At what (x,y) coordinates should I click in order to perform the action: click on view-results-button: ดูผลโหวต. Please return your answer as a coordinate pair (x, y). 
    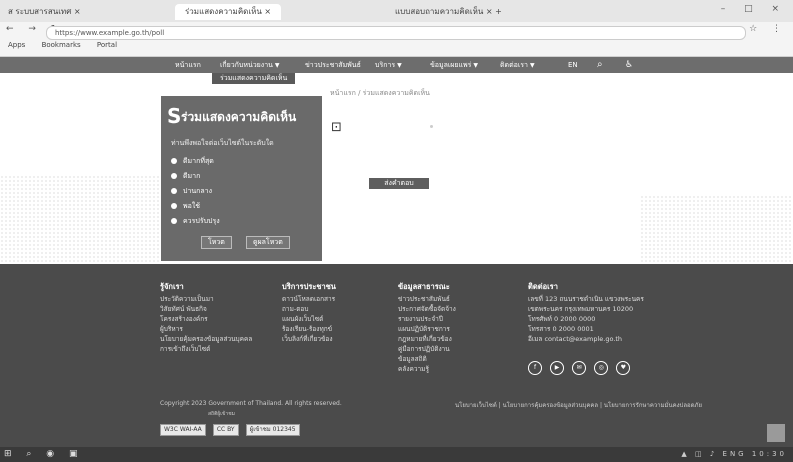
    Looking at the image, I should click on (268, 242).